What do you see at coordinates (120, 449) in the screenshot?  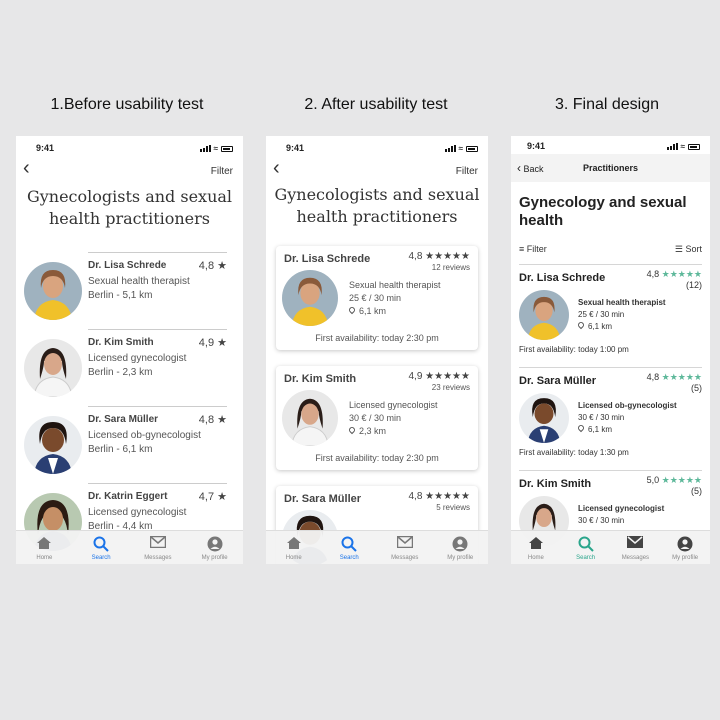 I see `location: Berlin - 6,1 km` at bounding box center [120, 449].